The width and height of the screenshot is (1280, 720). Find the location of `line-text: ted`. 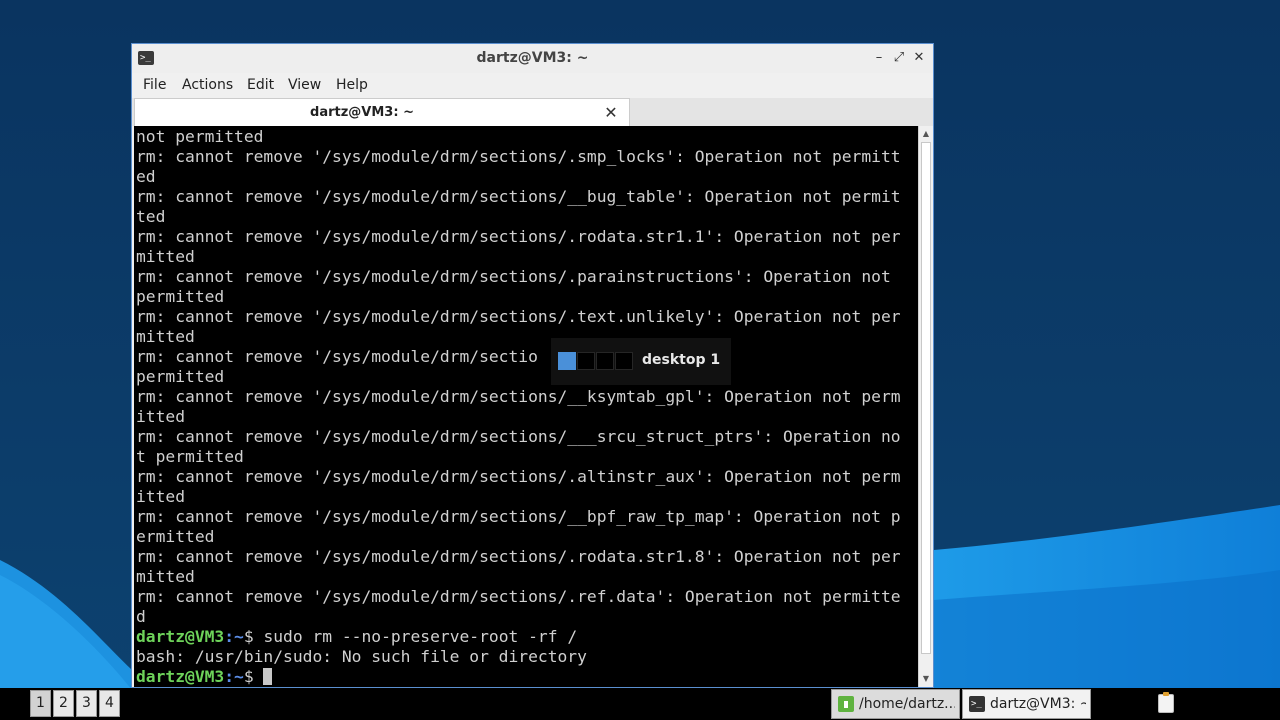

line-text: ted is located at coordinates (151, 216).